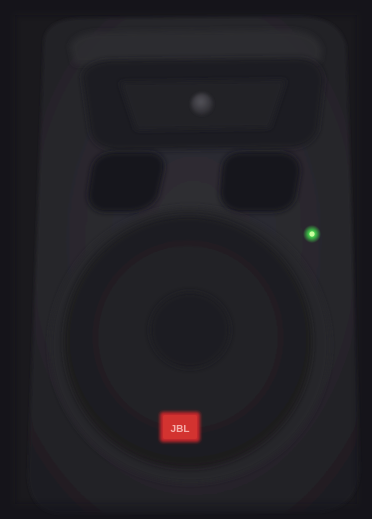  What do you see at coordinates (180, 429) in the screenshot?
I see `brand-badge-text: JBL` at bounding box center [180, 429].